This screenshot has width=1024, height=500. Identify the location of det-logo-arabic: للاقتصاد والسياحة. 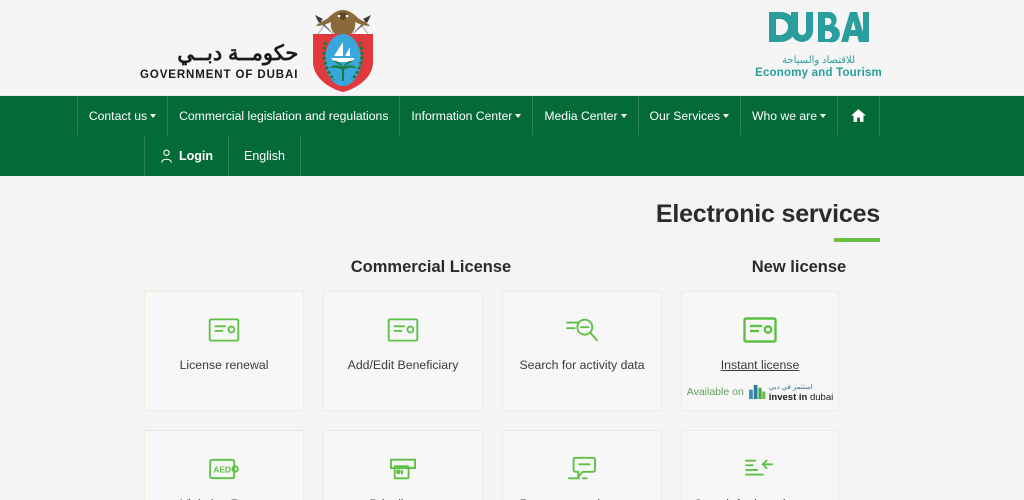
(819, 60).